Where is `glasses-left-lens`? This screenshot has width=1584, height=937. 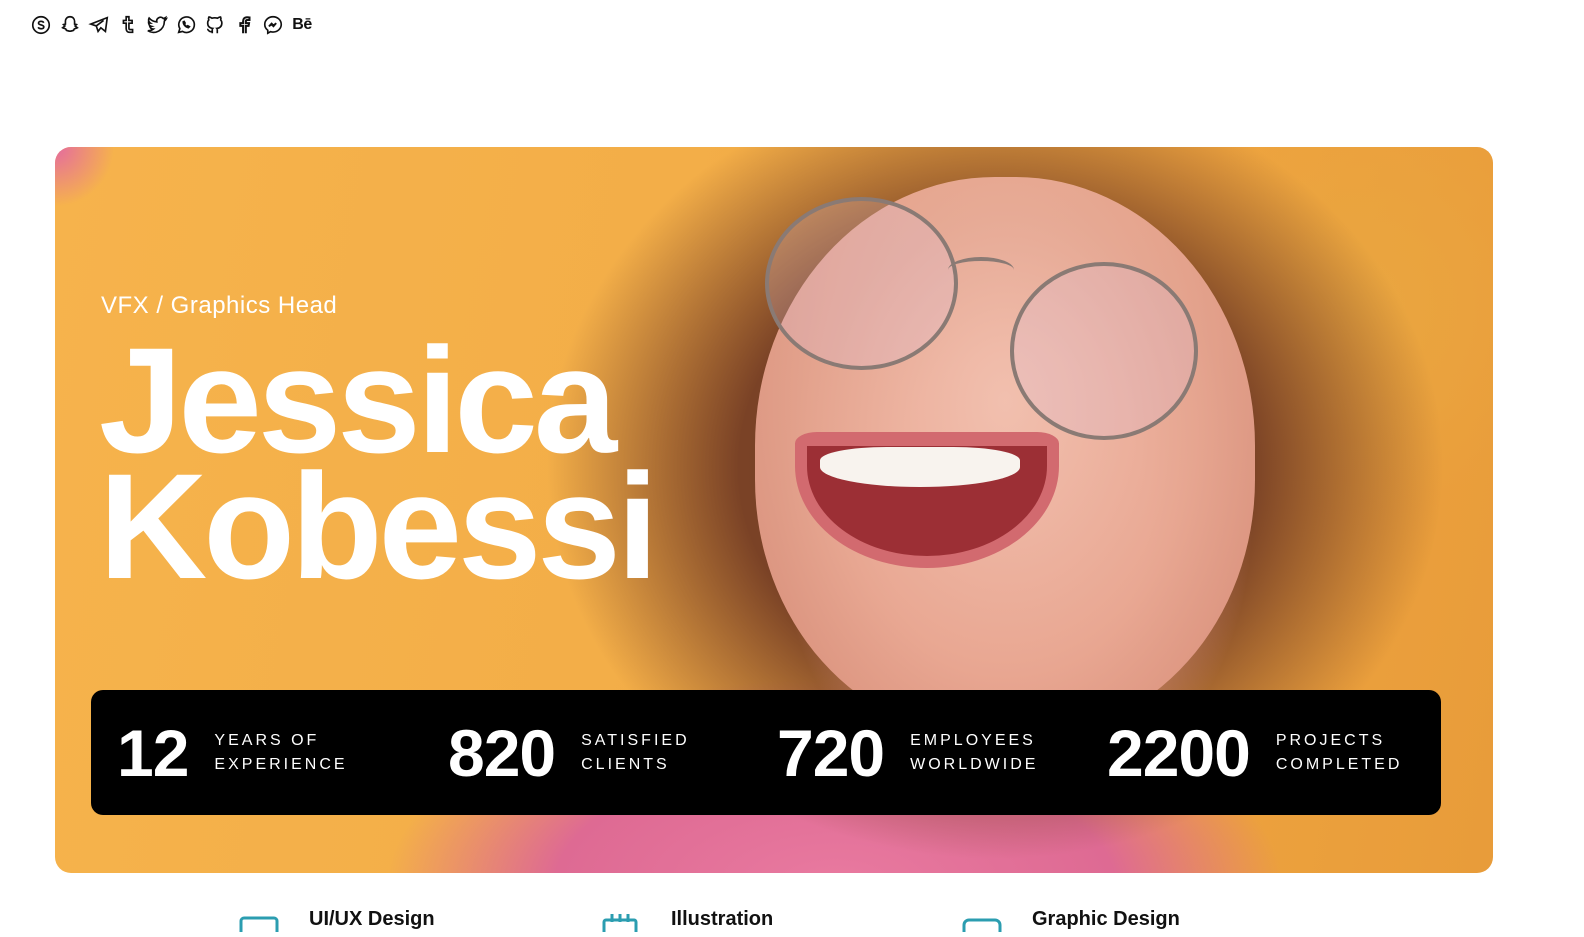
glasses-left-lens is located at coordinates (861, 283).